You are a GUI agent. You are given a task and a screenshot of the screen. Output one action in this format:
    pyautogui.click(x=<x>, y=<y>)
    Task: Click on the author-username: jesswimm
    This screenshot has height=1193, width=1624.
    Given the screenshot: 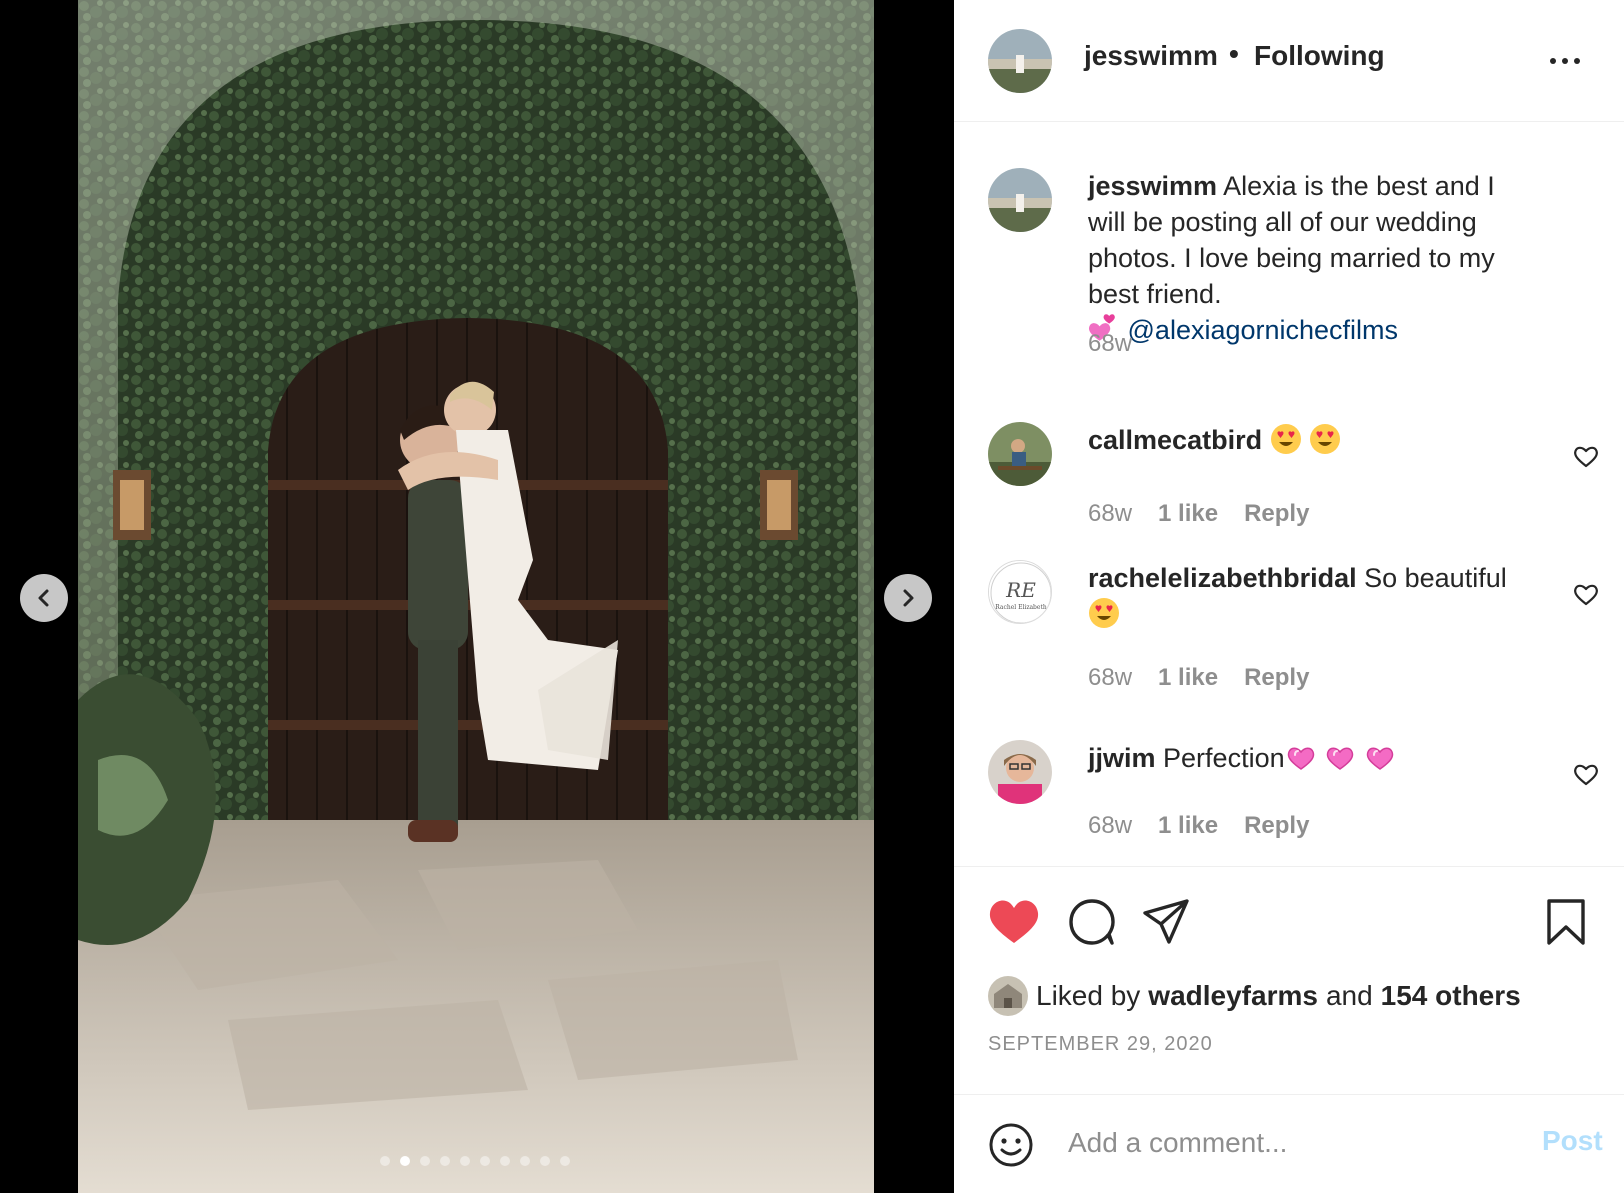 What is the action you would take?
    pyautogui.click(x=1151, y=56)
    